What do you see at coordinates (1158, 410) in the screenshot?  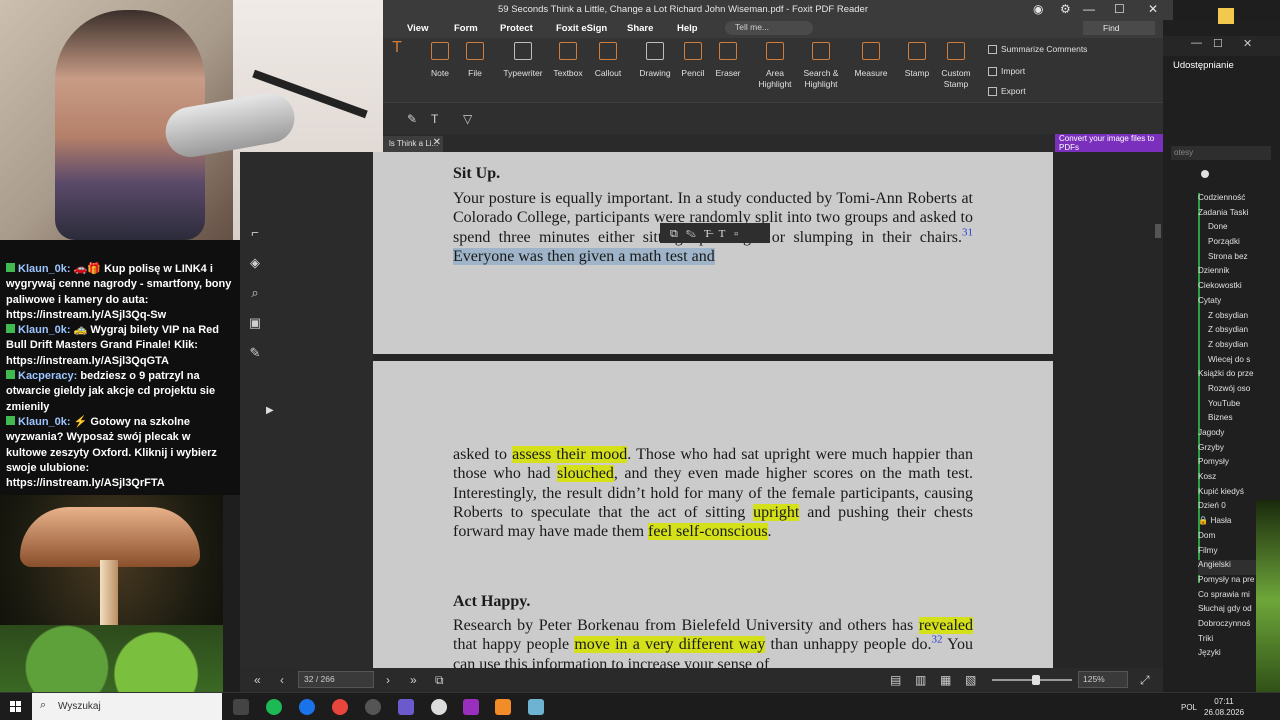 I see `vertical-scrollbar` at bounding box center [1158, 410].